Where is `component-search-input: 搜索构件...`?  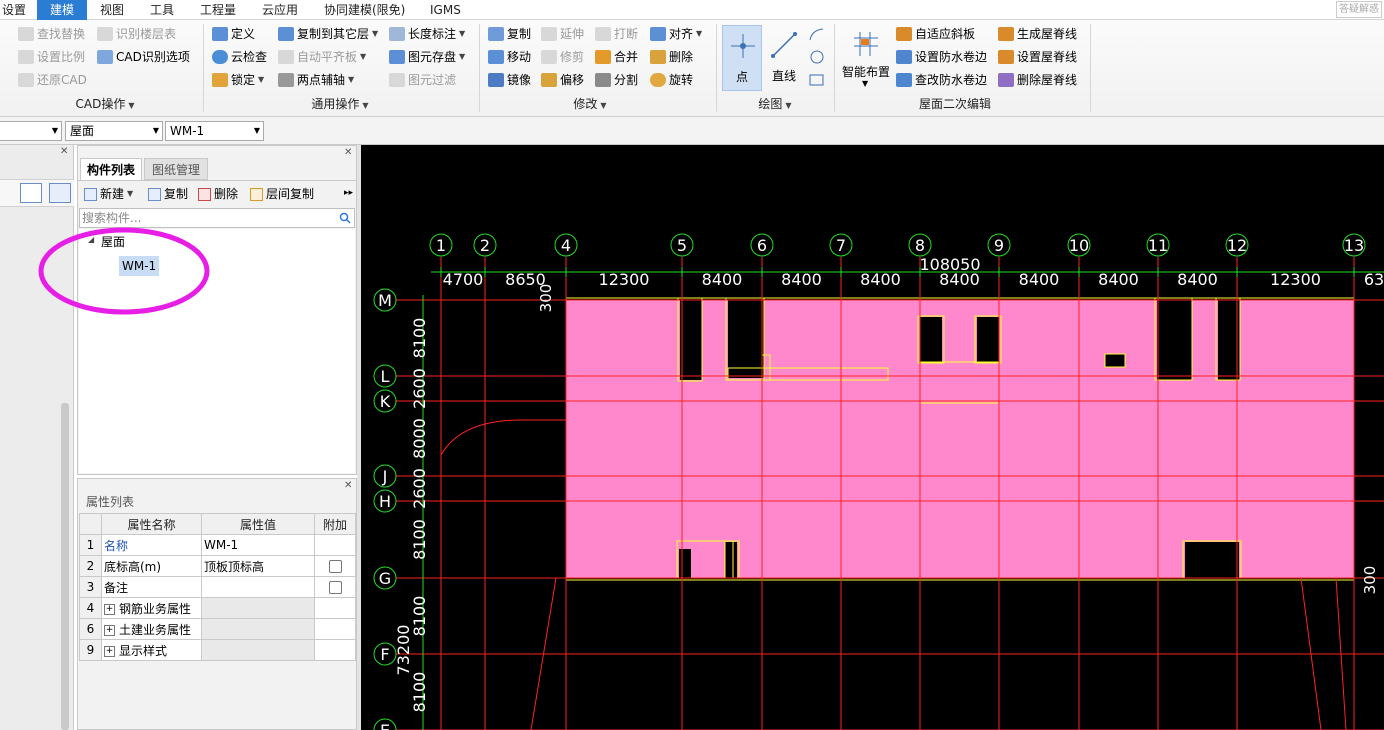
component-search-input: 搜索构件... is located at coordinates (217, 218).